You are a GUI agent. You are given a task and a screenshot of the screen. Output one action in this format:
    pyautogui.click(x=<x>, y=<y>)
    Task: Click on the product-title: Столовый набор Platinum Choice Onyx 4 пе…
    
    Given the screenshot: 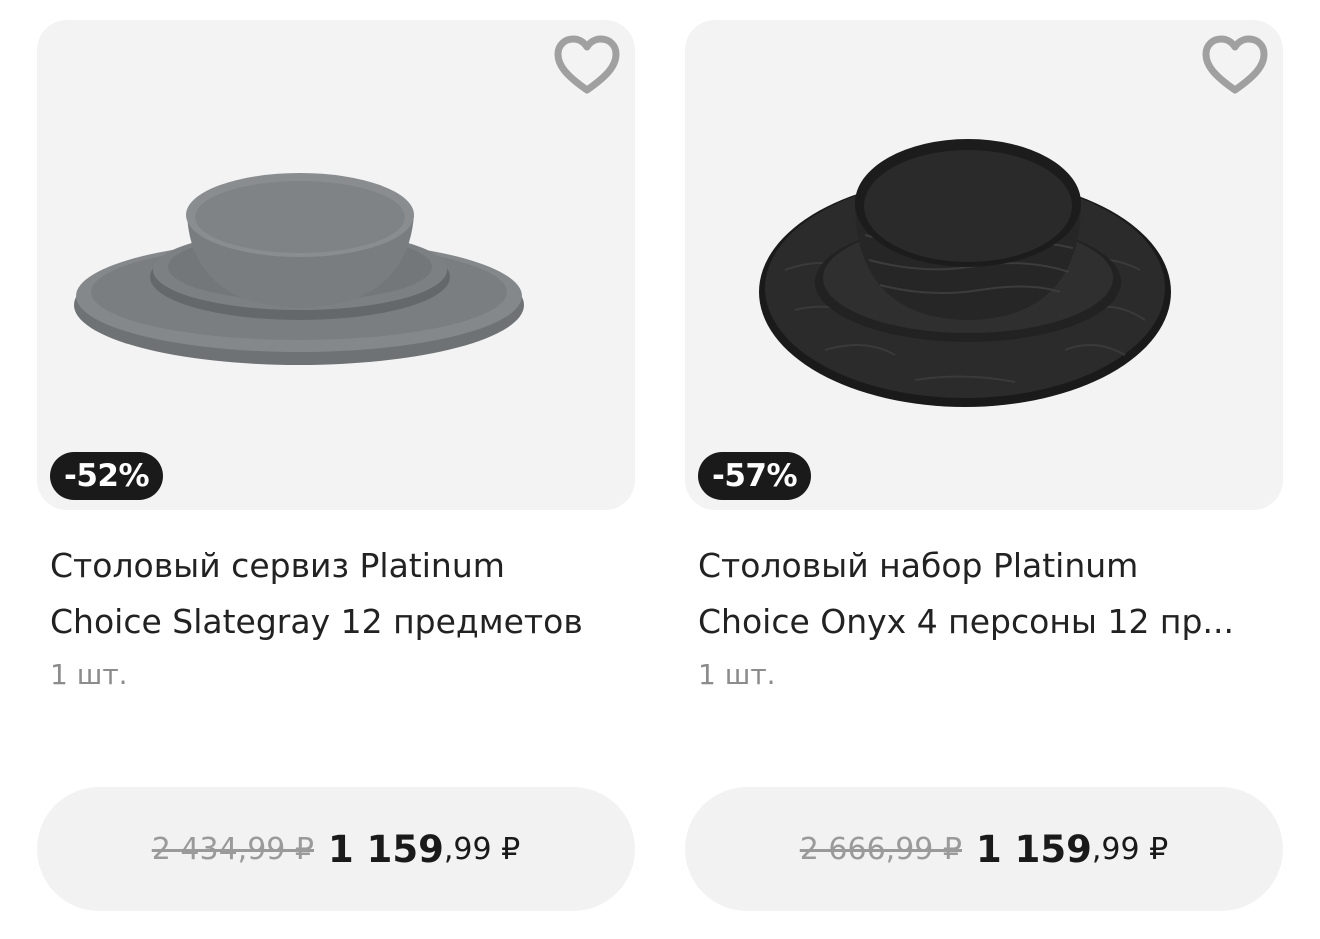 What is the action you would take?
    pyautogui.click(x=988, y=594)
    